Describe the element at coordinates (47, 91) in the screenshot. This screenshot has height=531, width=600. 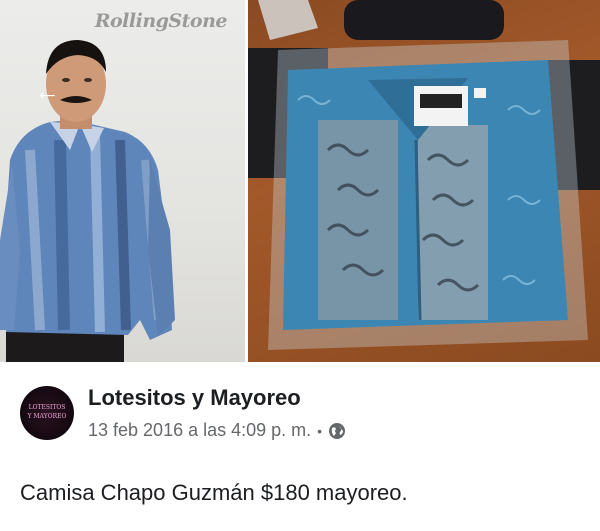
I see `back-arrow-icon: ←` at that location.